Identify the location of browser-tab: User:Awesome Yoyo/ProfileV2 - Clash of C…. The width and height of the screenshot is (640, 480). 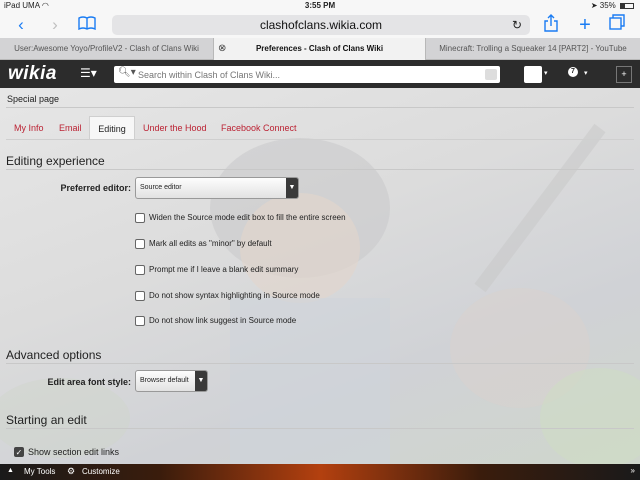
(106, 49).